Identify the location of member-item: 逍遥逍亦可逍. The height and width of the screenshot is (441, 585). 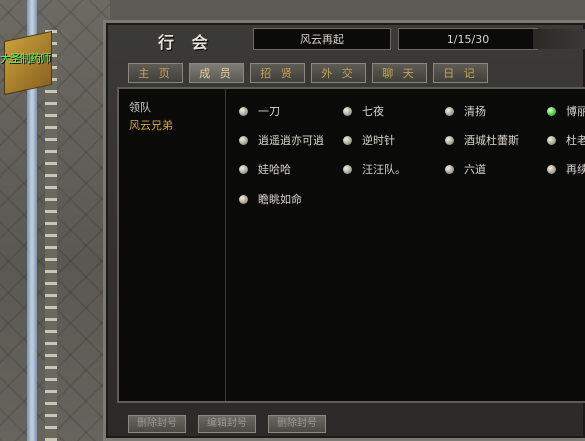
(281, 140).